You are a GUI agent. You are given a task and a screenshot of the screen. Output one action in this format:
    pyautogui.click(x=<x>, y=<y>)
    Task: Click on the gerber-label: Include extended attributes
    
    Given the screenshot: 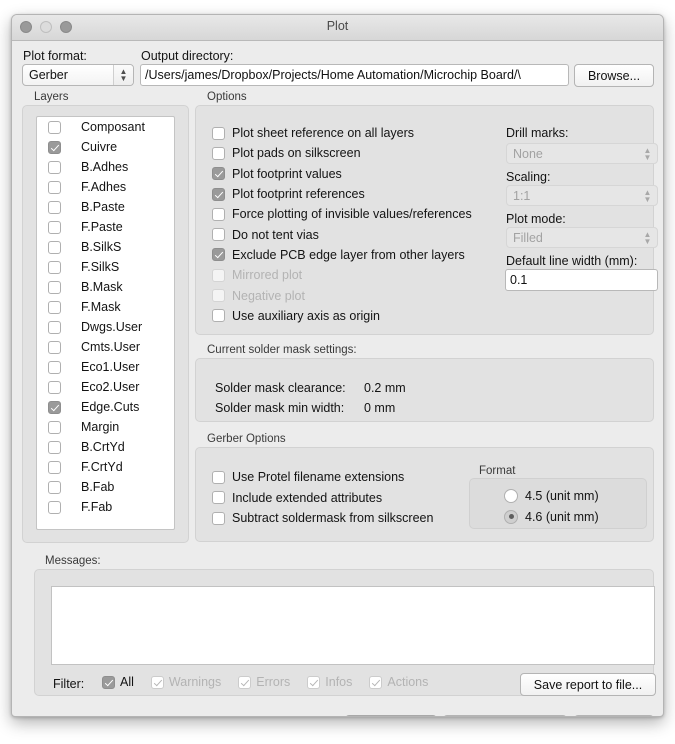 What is the action you would take?
    pyautogui.click(x=307, y=497)
    